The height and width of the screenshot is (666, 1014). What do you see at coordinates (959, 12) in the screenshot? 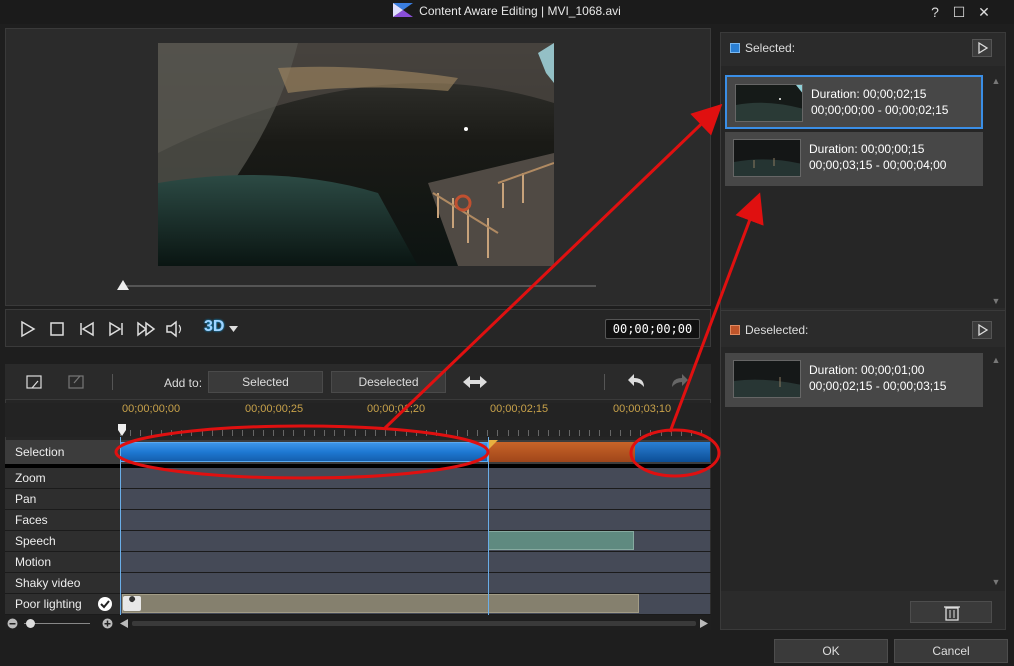
I see `maximize-button: ☐` at bounding box center [959, 12].